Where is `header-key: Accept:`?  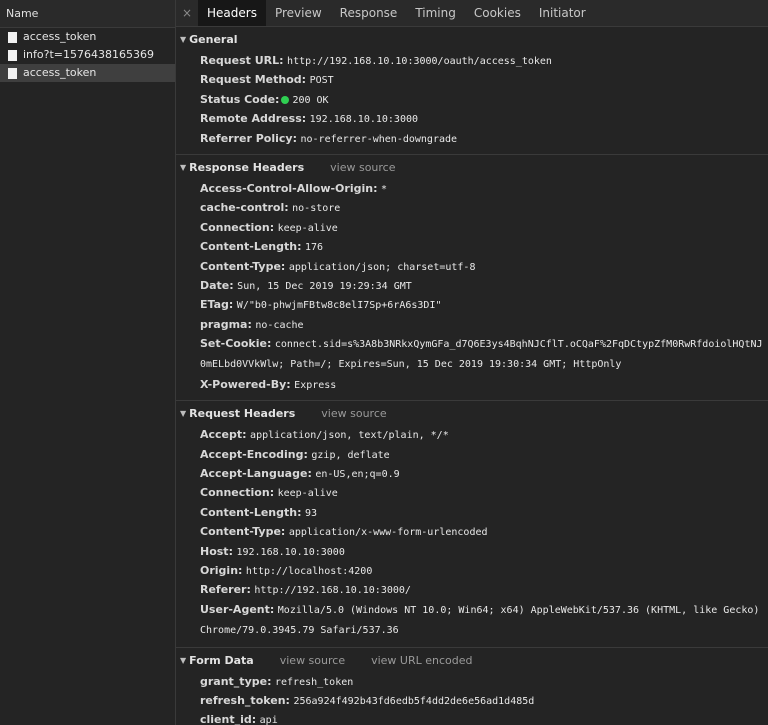 header-key: Accept: is located at coordinates (223, 435).